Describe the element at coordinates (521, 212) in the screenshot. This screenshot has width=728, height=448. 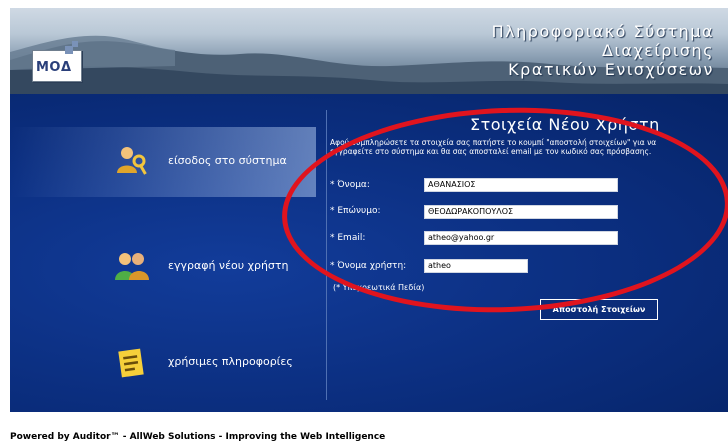
I see `last-name-input: ΘΕΟΔΩΡΑΚΟΠΟΥΛΟΣ` at that location.